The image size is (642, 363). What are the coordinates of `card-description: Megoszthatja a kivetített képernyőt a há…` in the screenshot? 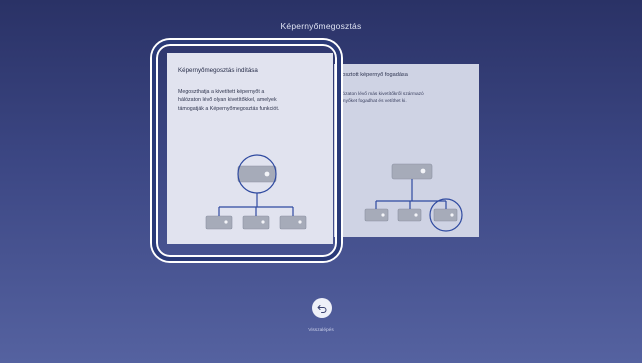 It's located at (229, 100).